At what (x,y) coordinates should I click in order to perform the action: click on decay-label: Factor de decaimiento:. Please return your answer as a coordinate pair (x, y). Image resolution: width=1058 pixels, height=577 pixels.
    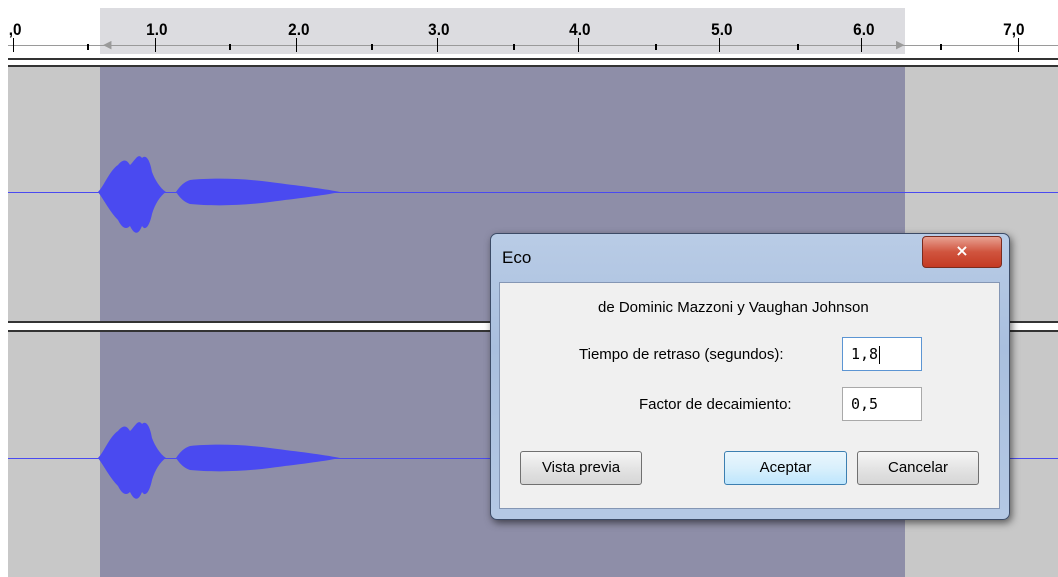
    Looking at the image, I should click on (715, 404).